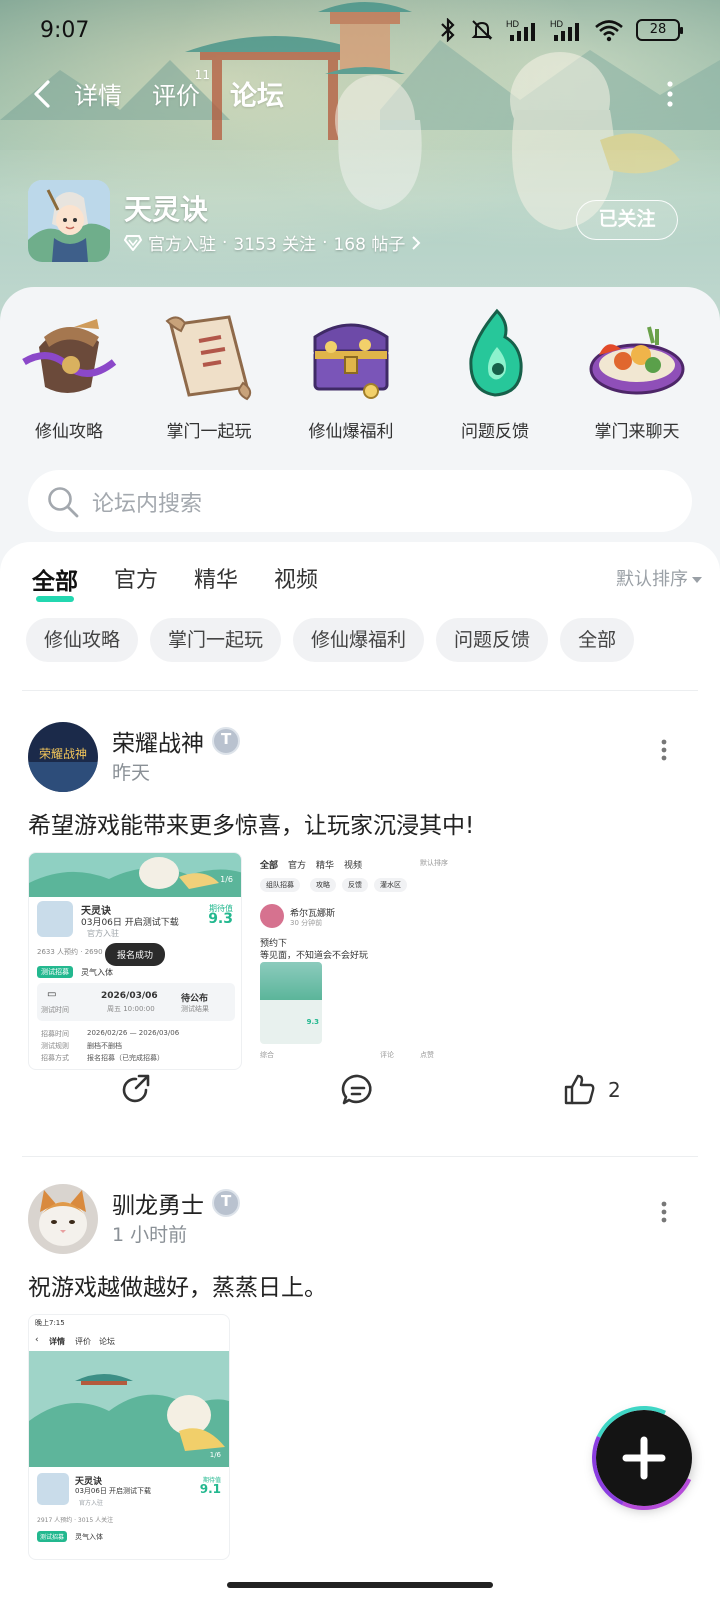  Describe the element at coordinates (296, 579) in the screenshot. I see `feed-tab-video: 视频` at that location.